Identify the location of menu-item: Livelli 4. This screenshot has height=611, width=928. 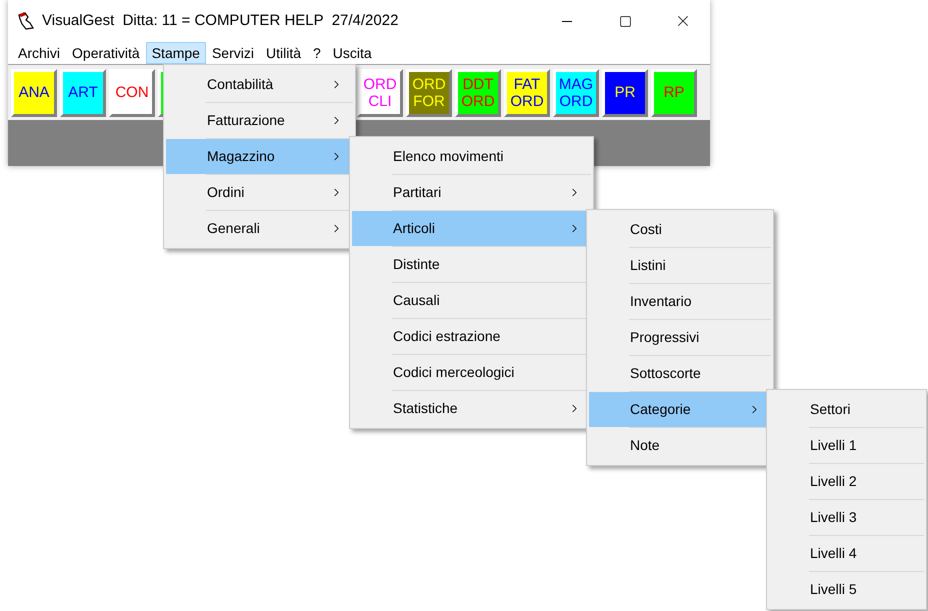
(846, 553).